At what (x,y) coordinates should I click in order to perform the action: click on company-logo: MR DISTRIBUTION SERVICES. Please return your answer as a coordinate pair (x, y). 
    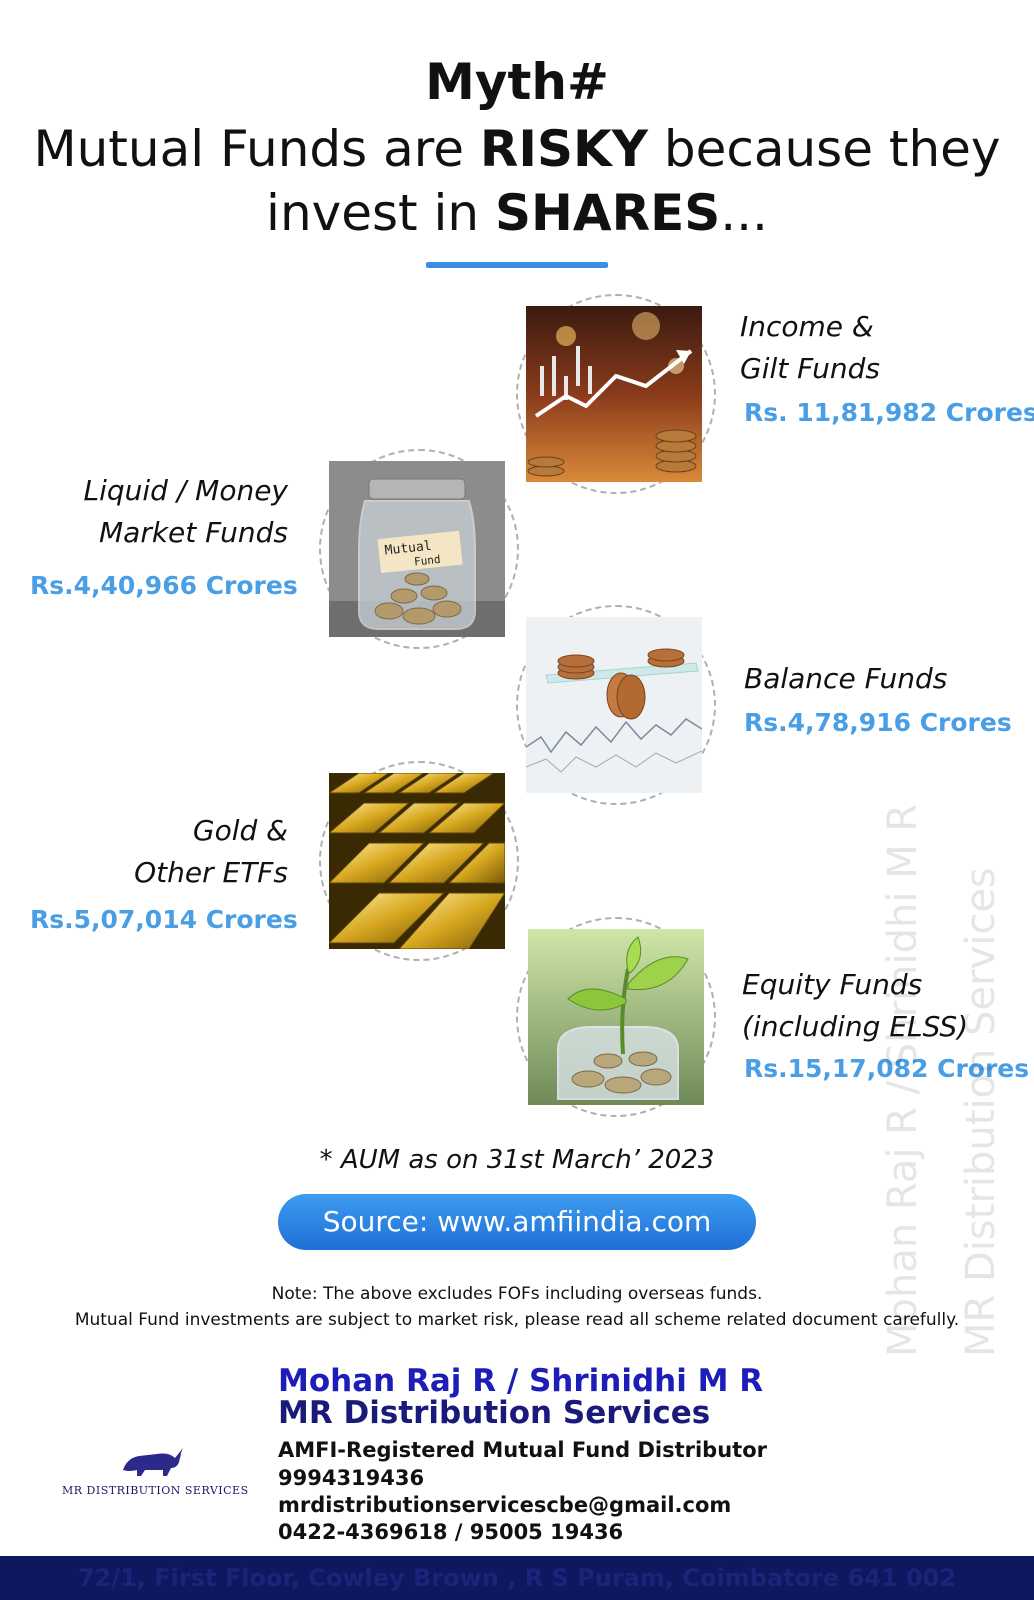
    Looking at the image, I should click on (155, 1470).